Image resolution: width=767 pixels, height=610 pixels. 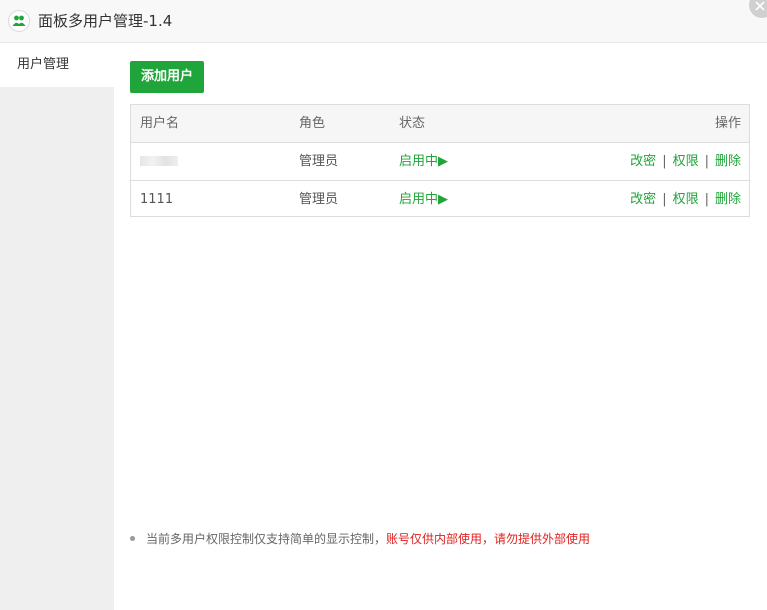 I want to click on users-icon, so click(x=19, y=21).